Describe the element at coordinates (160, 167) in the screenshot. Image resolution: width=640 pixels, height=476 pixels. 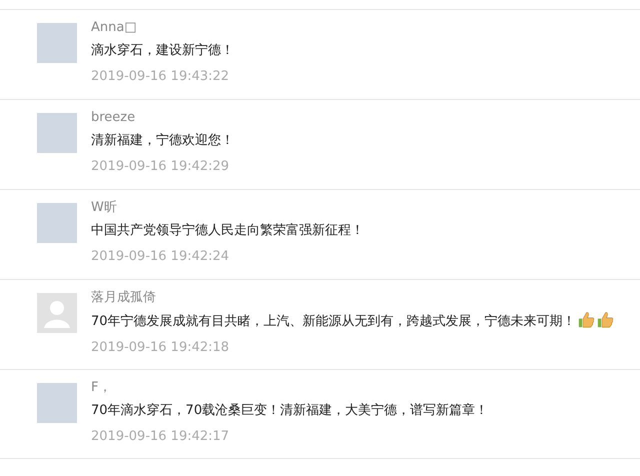
I see `comment-time: 2019-09-16 19:42:29` at that location.